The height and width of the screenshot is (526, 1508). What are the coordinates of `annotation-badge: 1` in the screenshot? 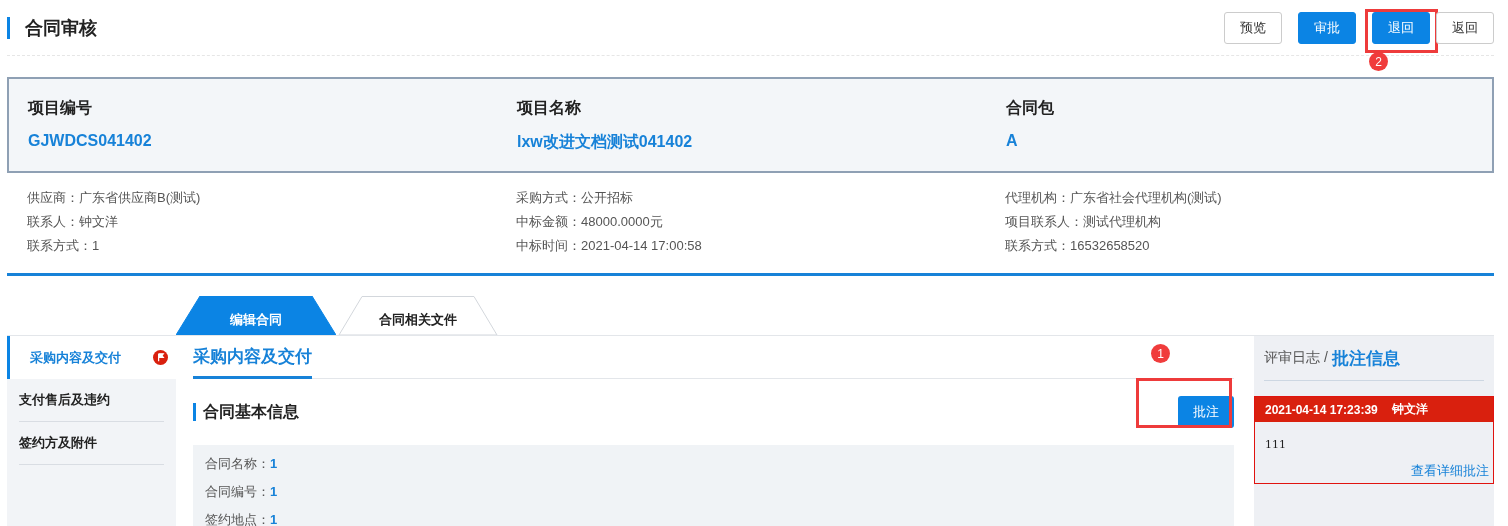 It's located at (1160, 353).